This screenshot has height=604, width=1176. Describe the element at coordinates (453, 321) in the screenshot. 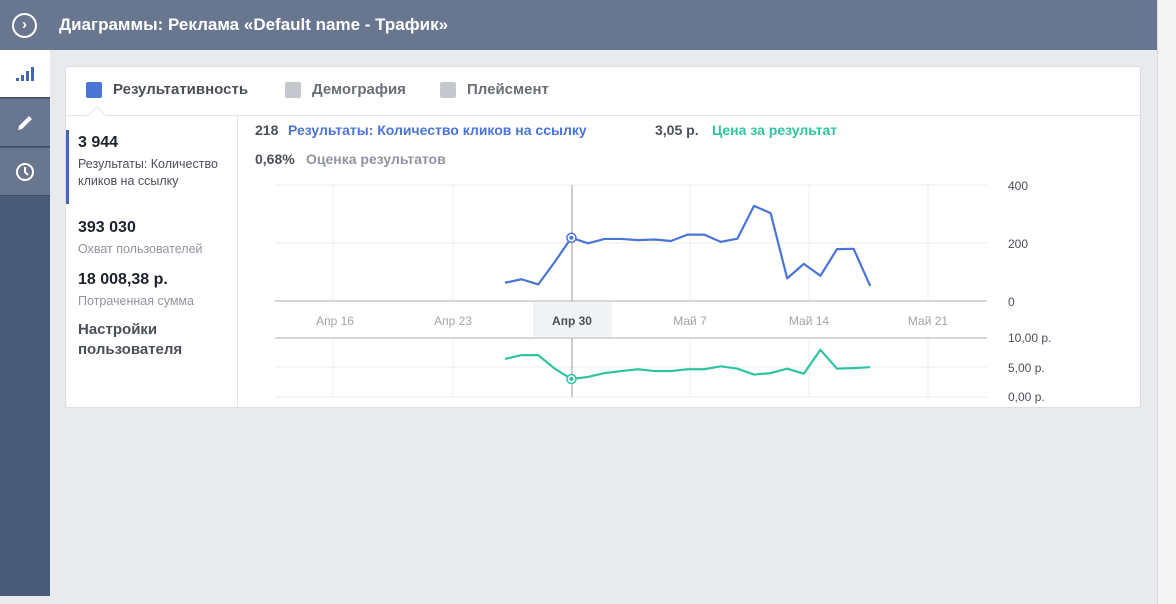

I see `x-tick: Апр 23` at that location.